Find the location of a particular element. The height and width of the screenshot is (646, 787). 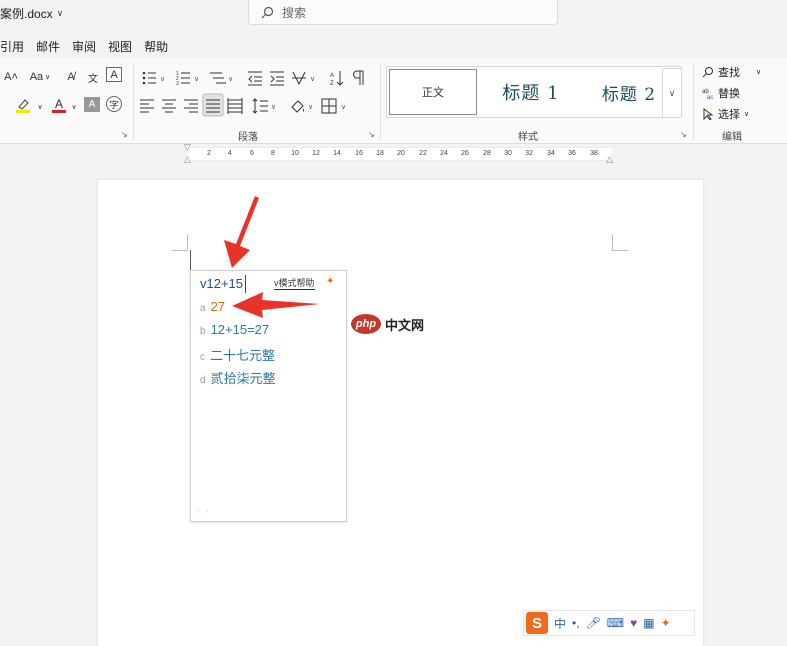

ime-status-bar: S 中 •, 🎤︎ ⌨ ♥ ▦ ✦ is located at coordinates (609, 623).